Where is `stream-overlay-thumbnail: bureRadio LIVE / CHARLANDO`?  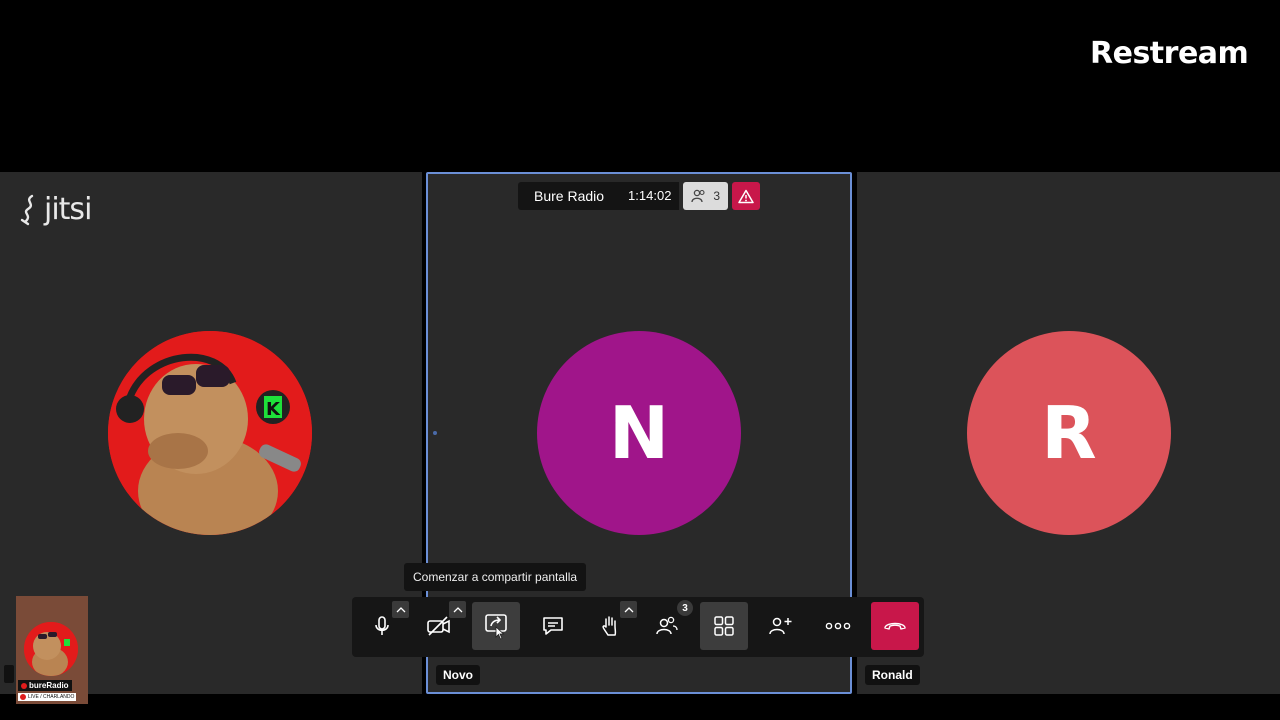 stream-overlay-thumbnail: bureRadio LIVE / CHARLANDO is located at coordinates (52, 650).